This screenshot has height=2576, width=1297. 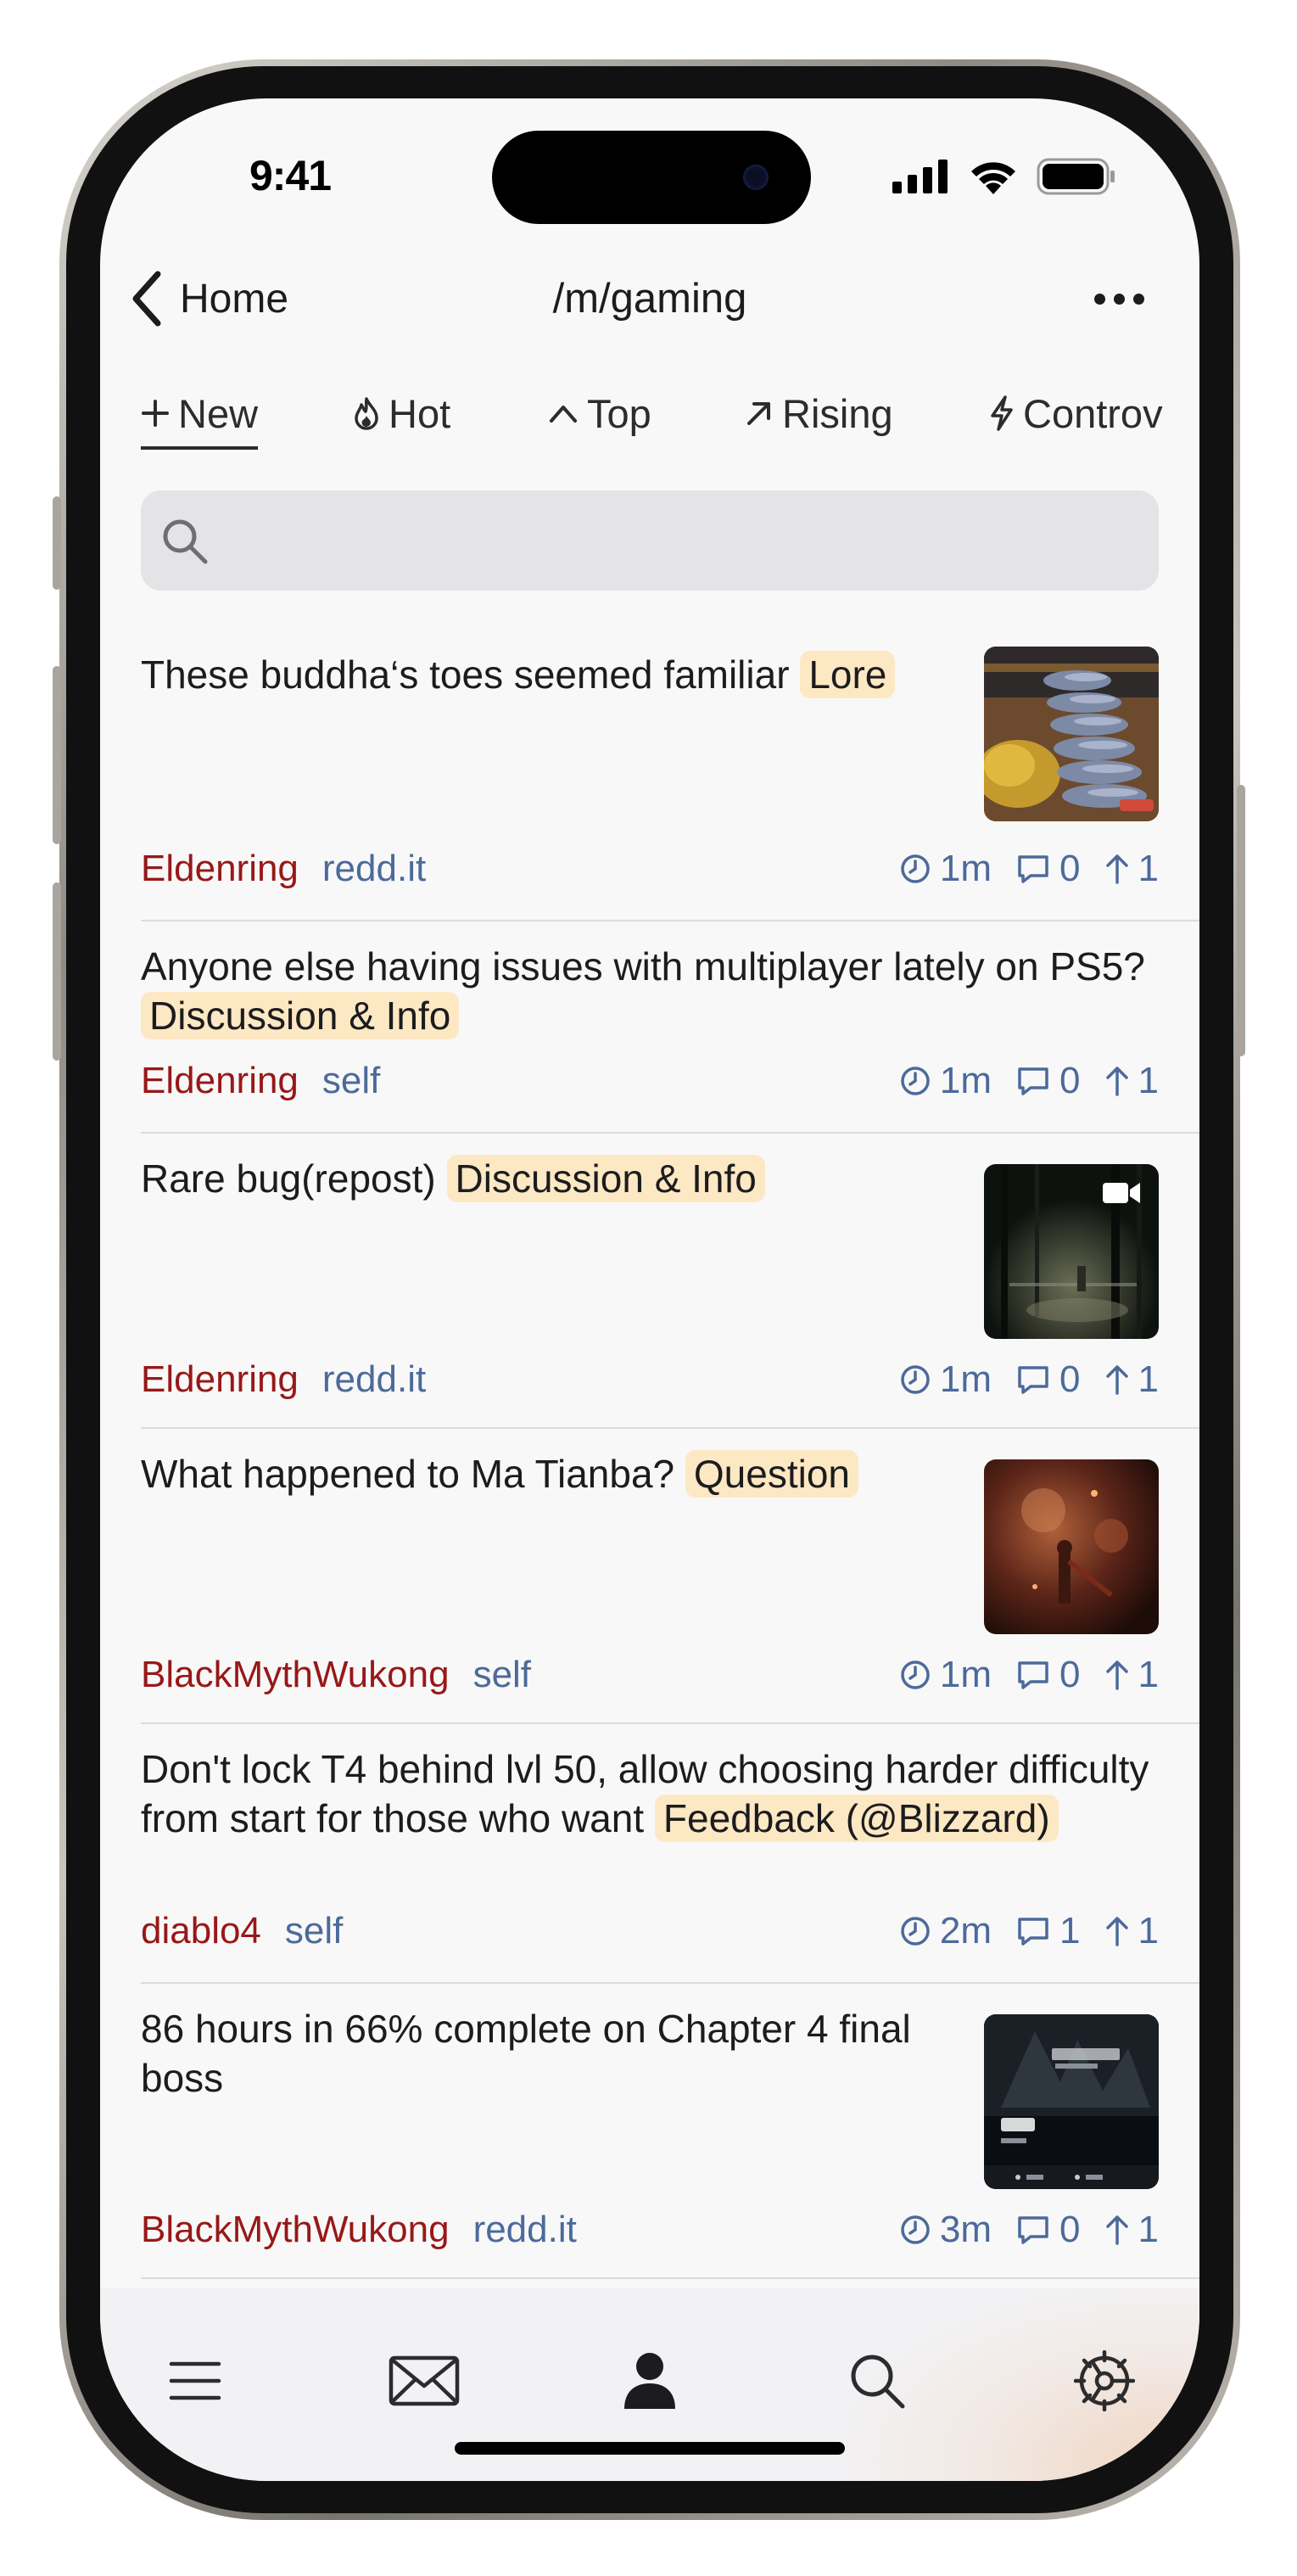 I want to click on search-input, so click(x=684, y=540).